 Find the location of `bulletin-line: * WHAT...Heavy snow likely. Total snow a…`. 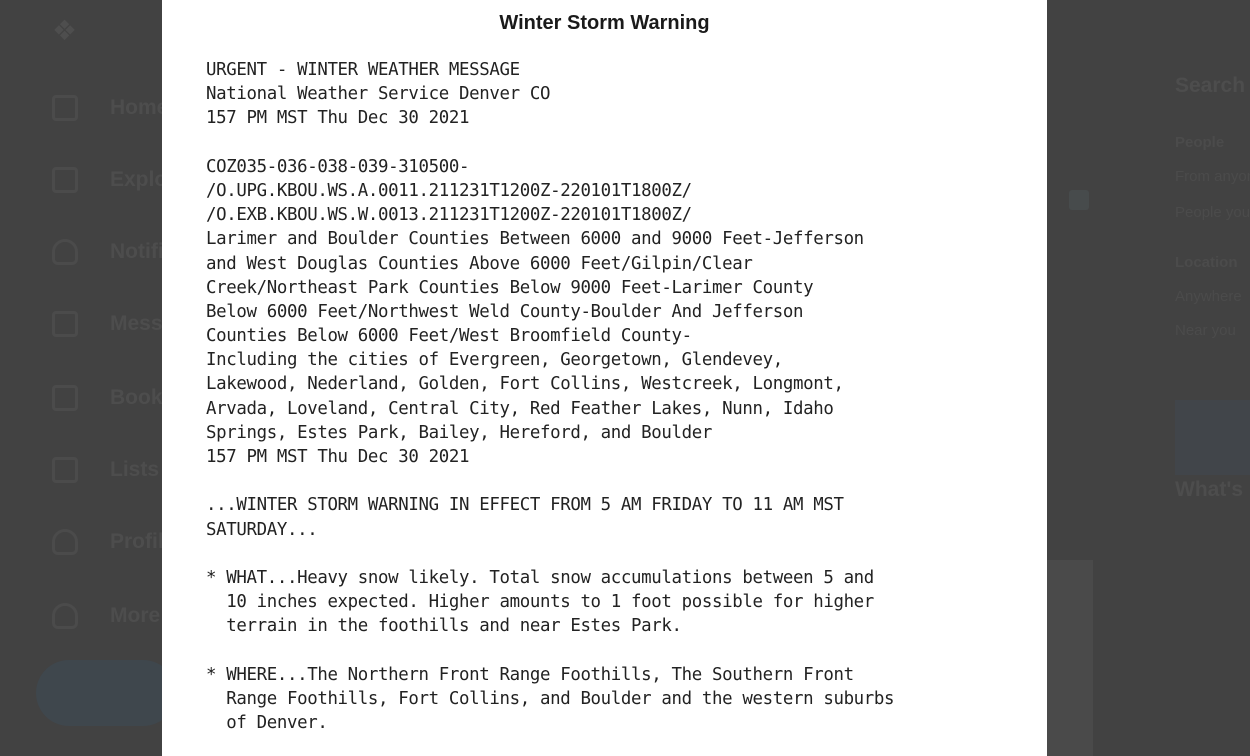

bulletin-line: * WHAT...Heavy snow likely. Total snow a… is located at coordinates (540, 577).